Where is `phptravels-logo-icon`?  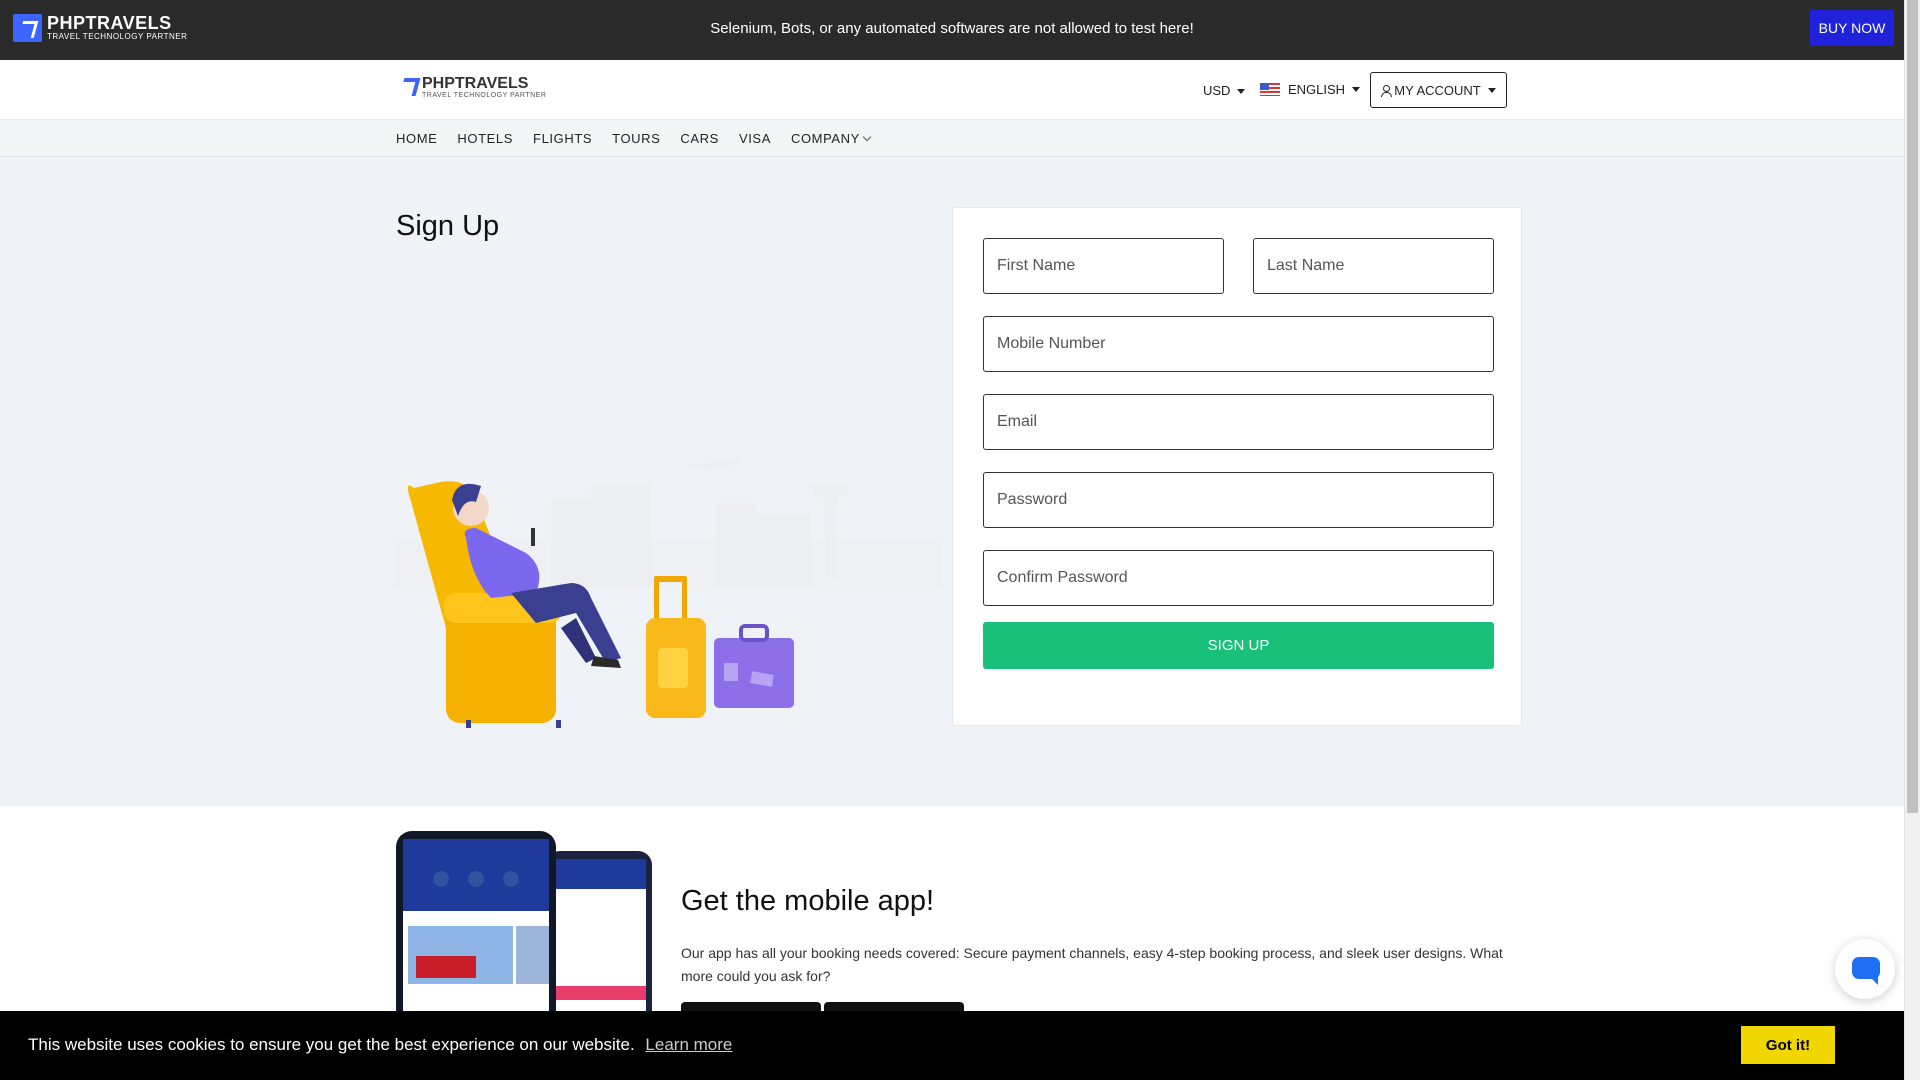
phptravels-logo-icon is located at coordinates (410, 87).